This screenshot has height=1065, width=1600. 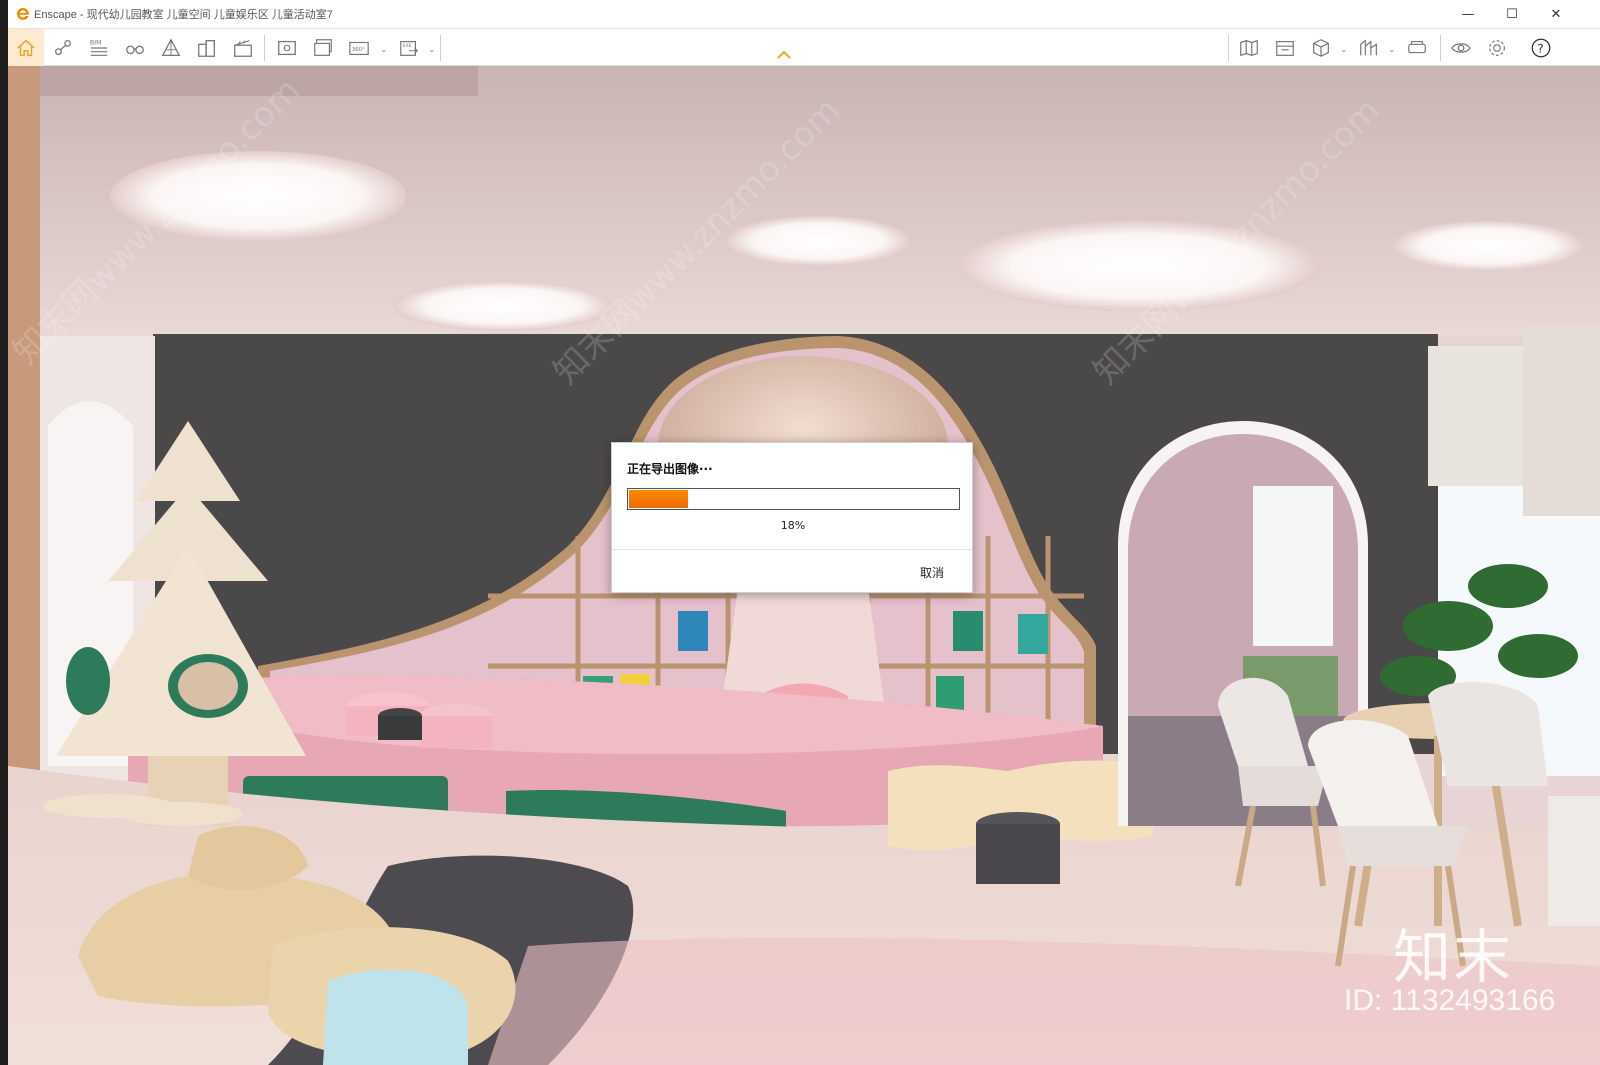 What do you see at coordinates (793, 499) in the screenshot?
I see `progress-bar` at bounding box center [793, 499].